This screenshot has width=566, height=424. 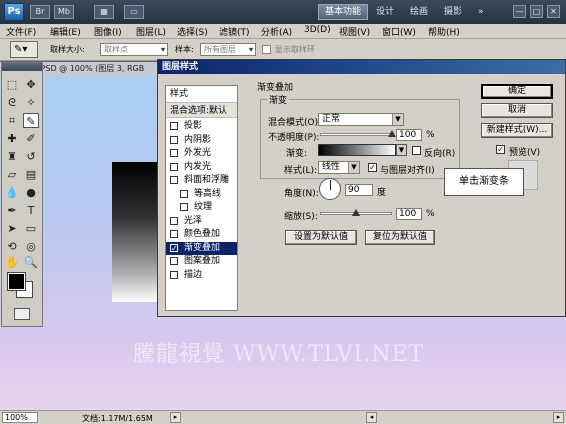 I want to click on style-list-item: 等高线, so click(x=201, y=194).